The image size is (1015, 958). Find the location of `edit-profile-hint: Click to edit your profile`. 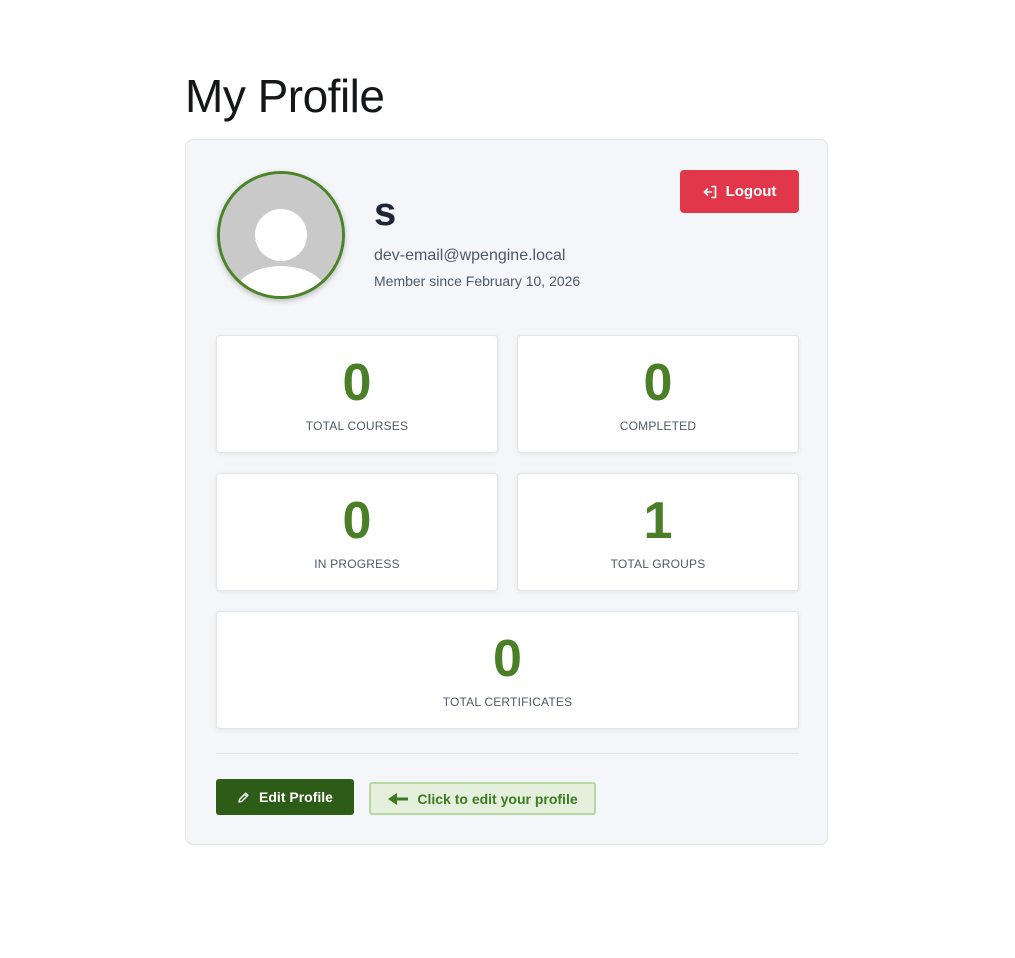

edit-profile-hint: Click to edit your profile is located at coordinates (482, 798).